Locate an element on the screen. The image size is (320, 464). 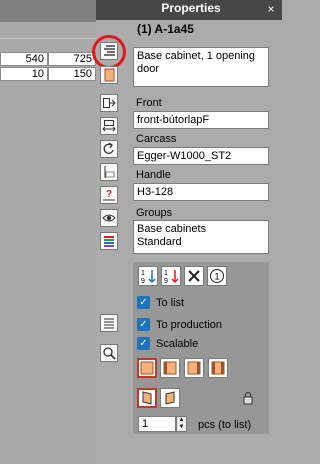
highlight-ring is located at coordinates (109, 52).